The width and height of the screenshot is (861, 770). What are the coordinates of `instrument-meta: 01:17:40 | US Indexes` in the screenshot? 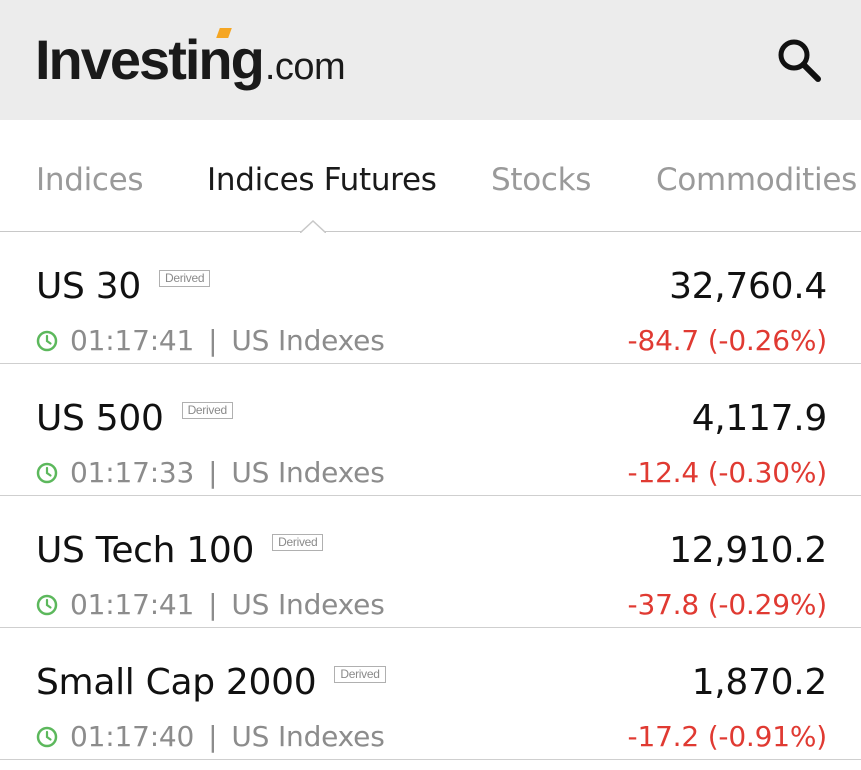 It's located at (210, 736).